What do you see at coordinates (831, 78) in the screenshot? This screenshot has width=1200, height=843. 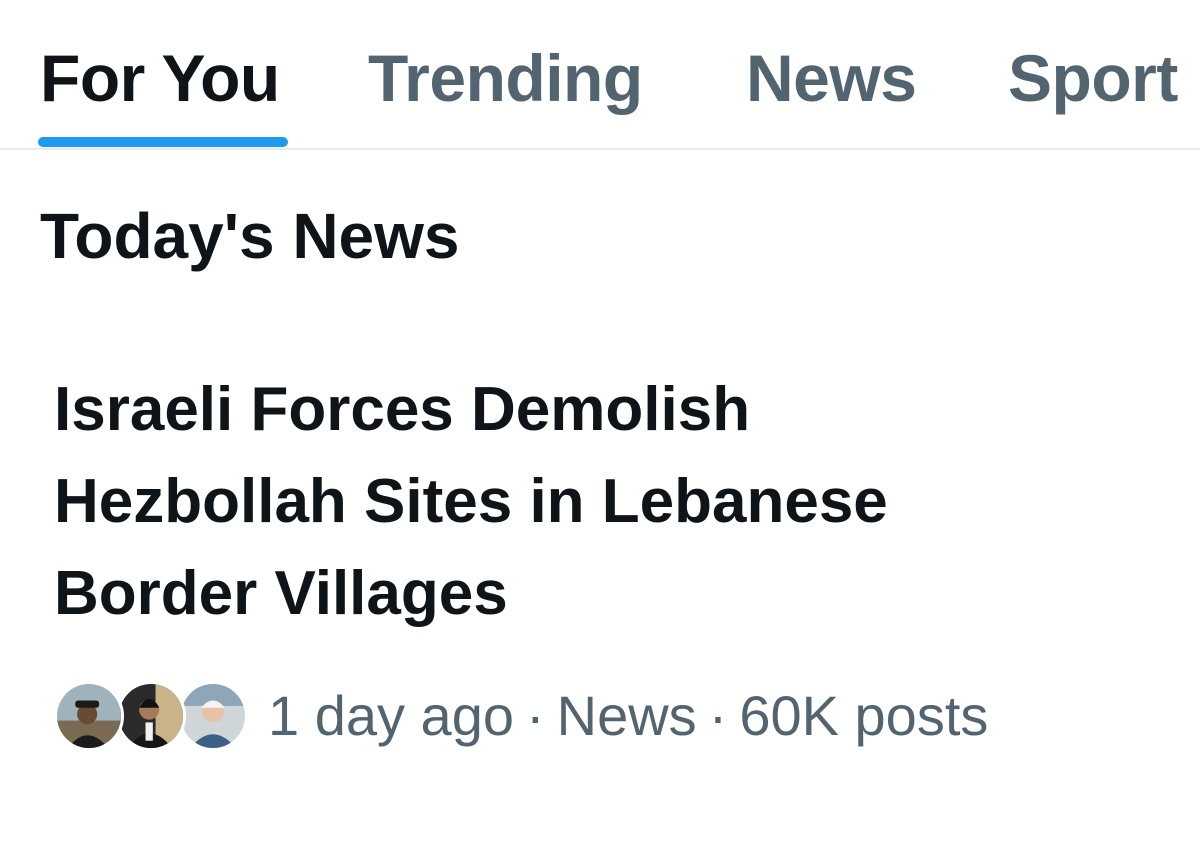 I see `tab-news: News` at bounding box center [831, 78].